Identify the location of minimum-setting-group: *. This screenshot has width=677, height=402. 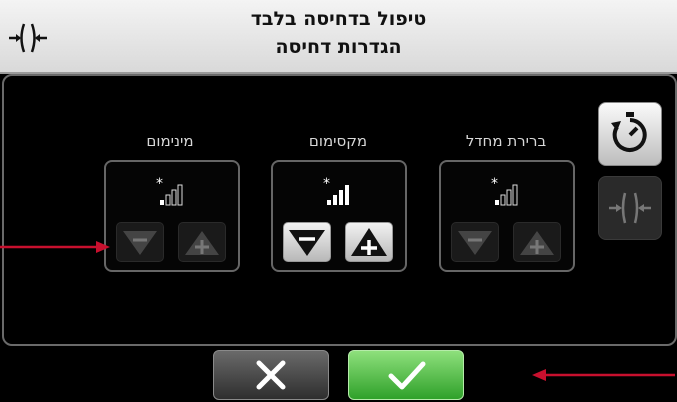
(172, 216).